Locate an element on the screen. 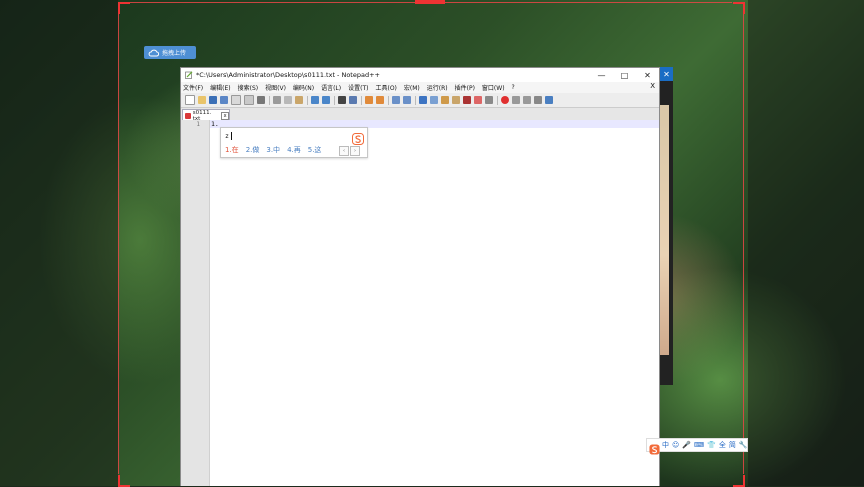 The image size is (864, 487). close-document-button: X is located at coordinates (652, 86).